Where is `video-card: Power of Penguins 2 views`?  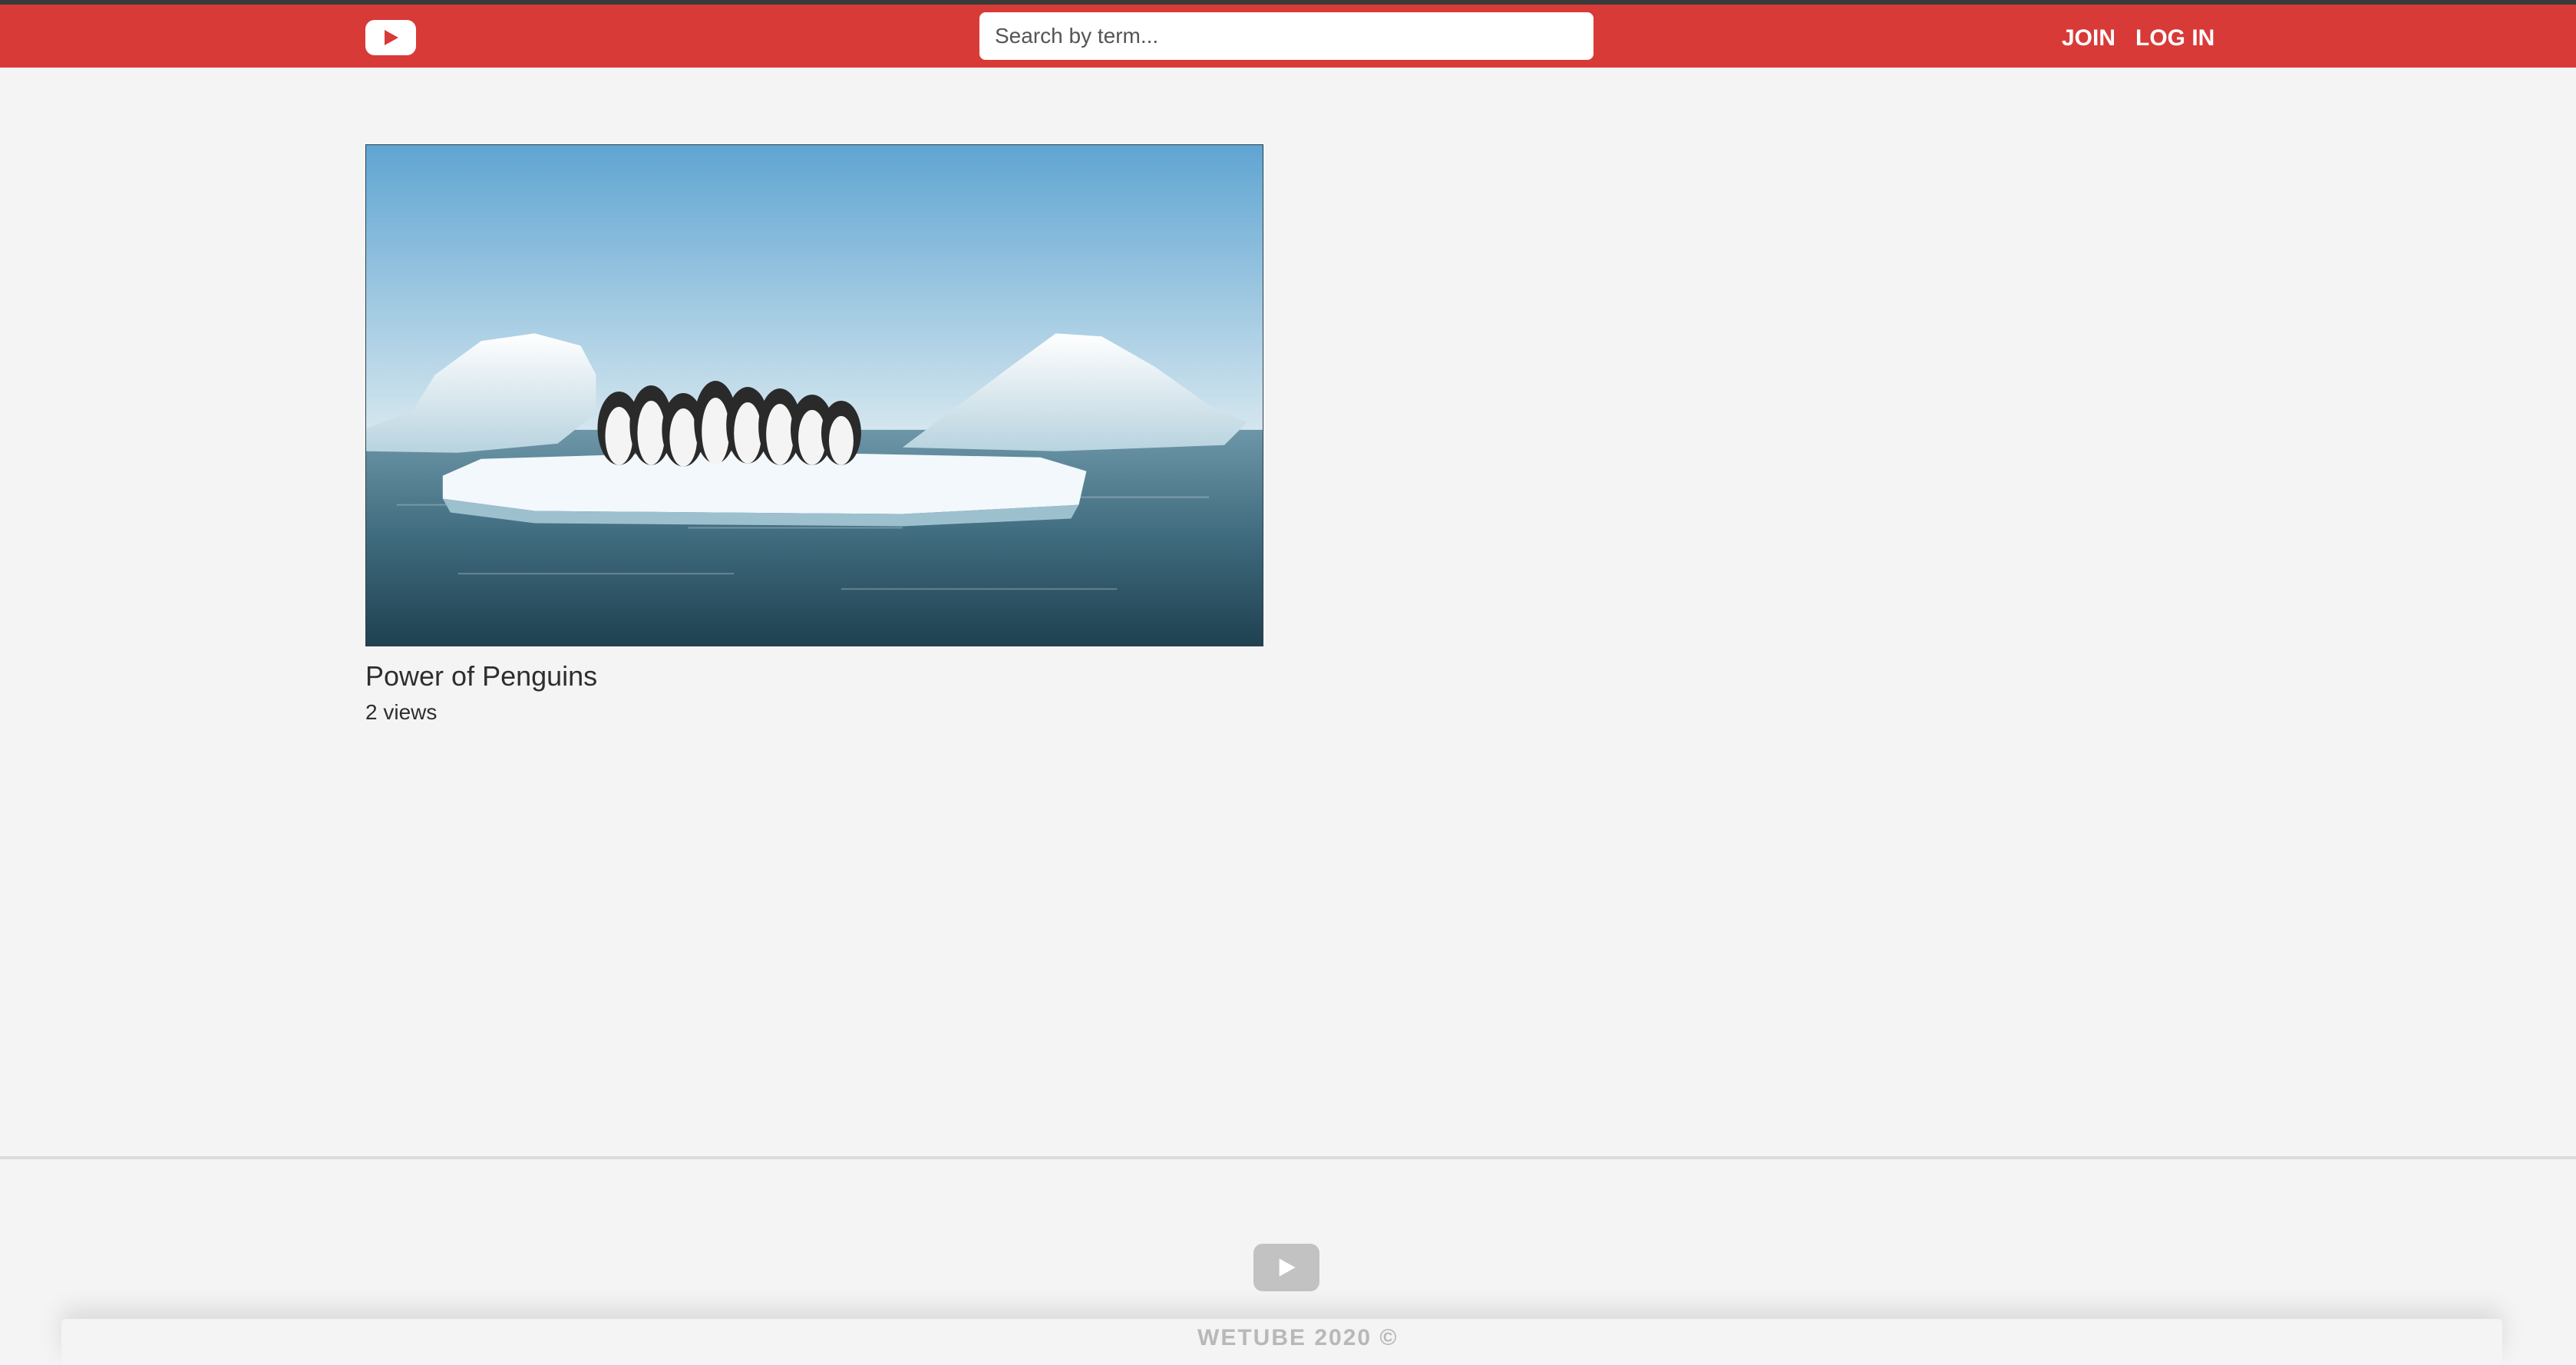 video-card: Power of Penguins 2 views is located at coordinates (814, 434).